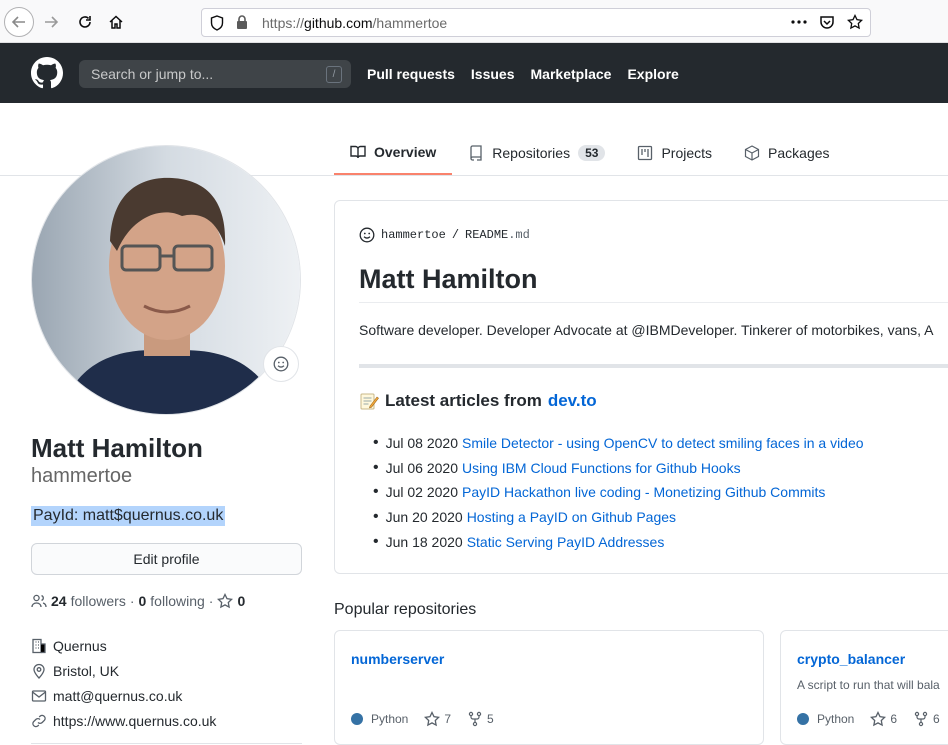  I want to click on article-date: Jun 20 2020, so click(424, 517).